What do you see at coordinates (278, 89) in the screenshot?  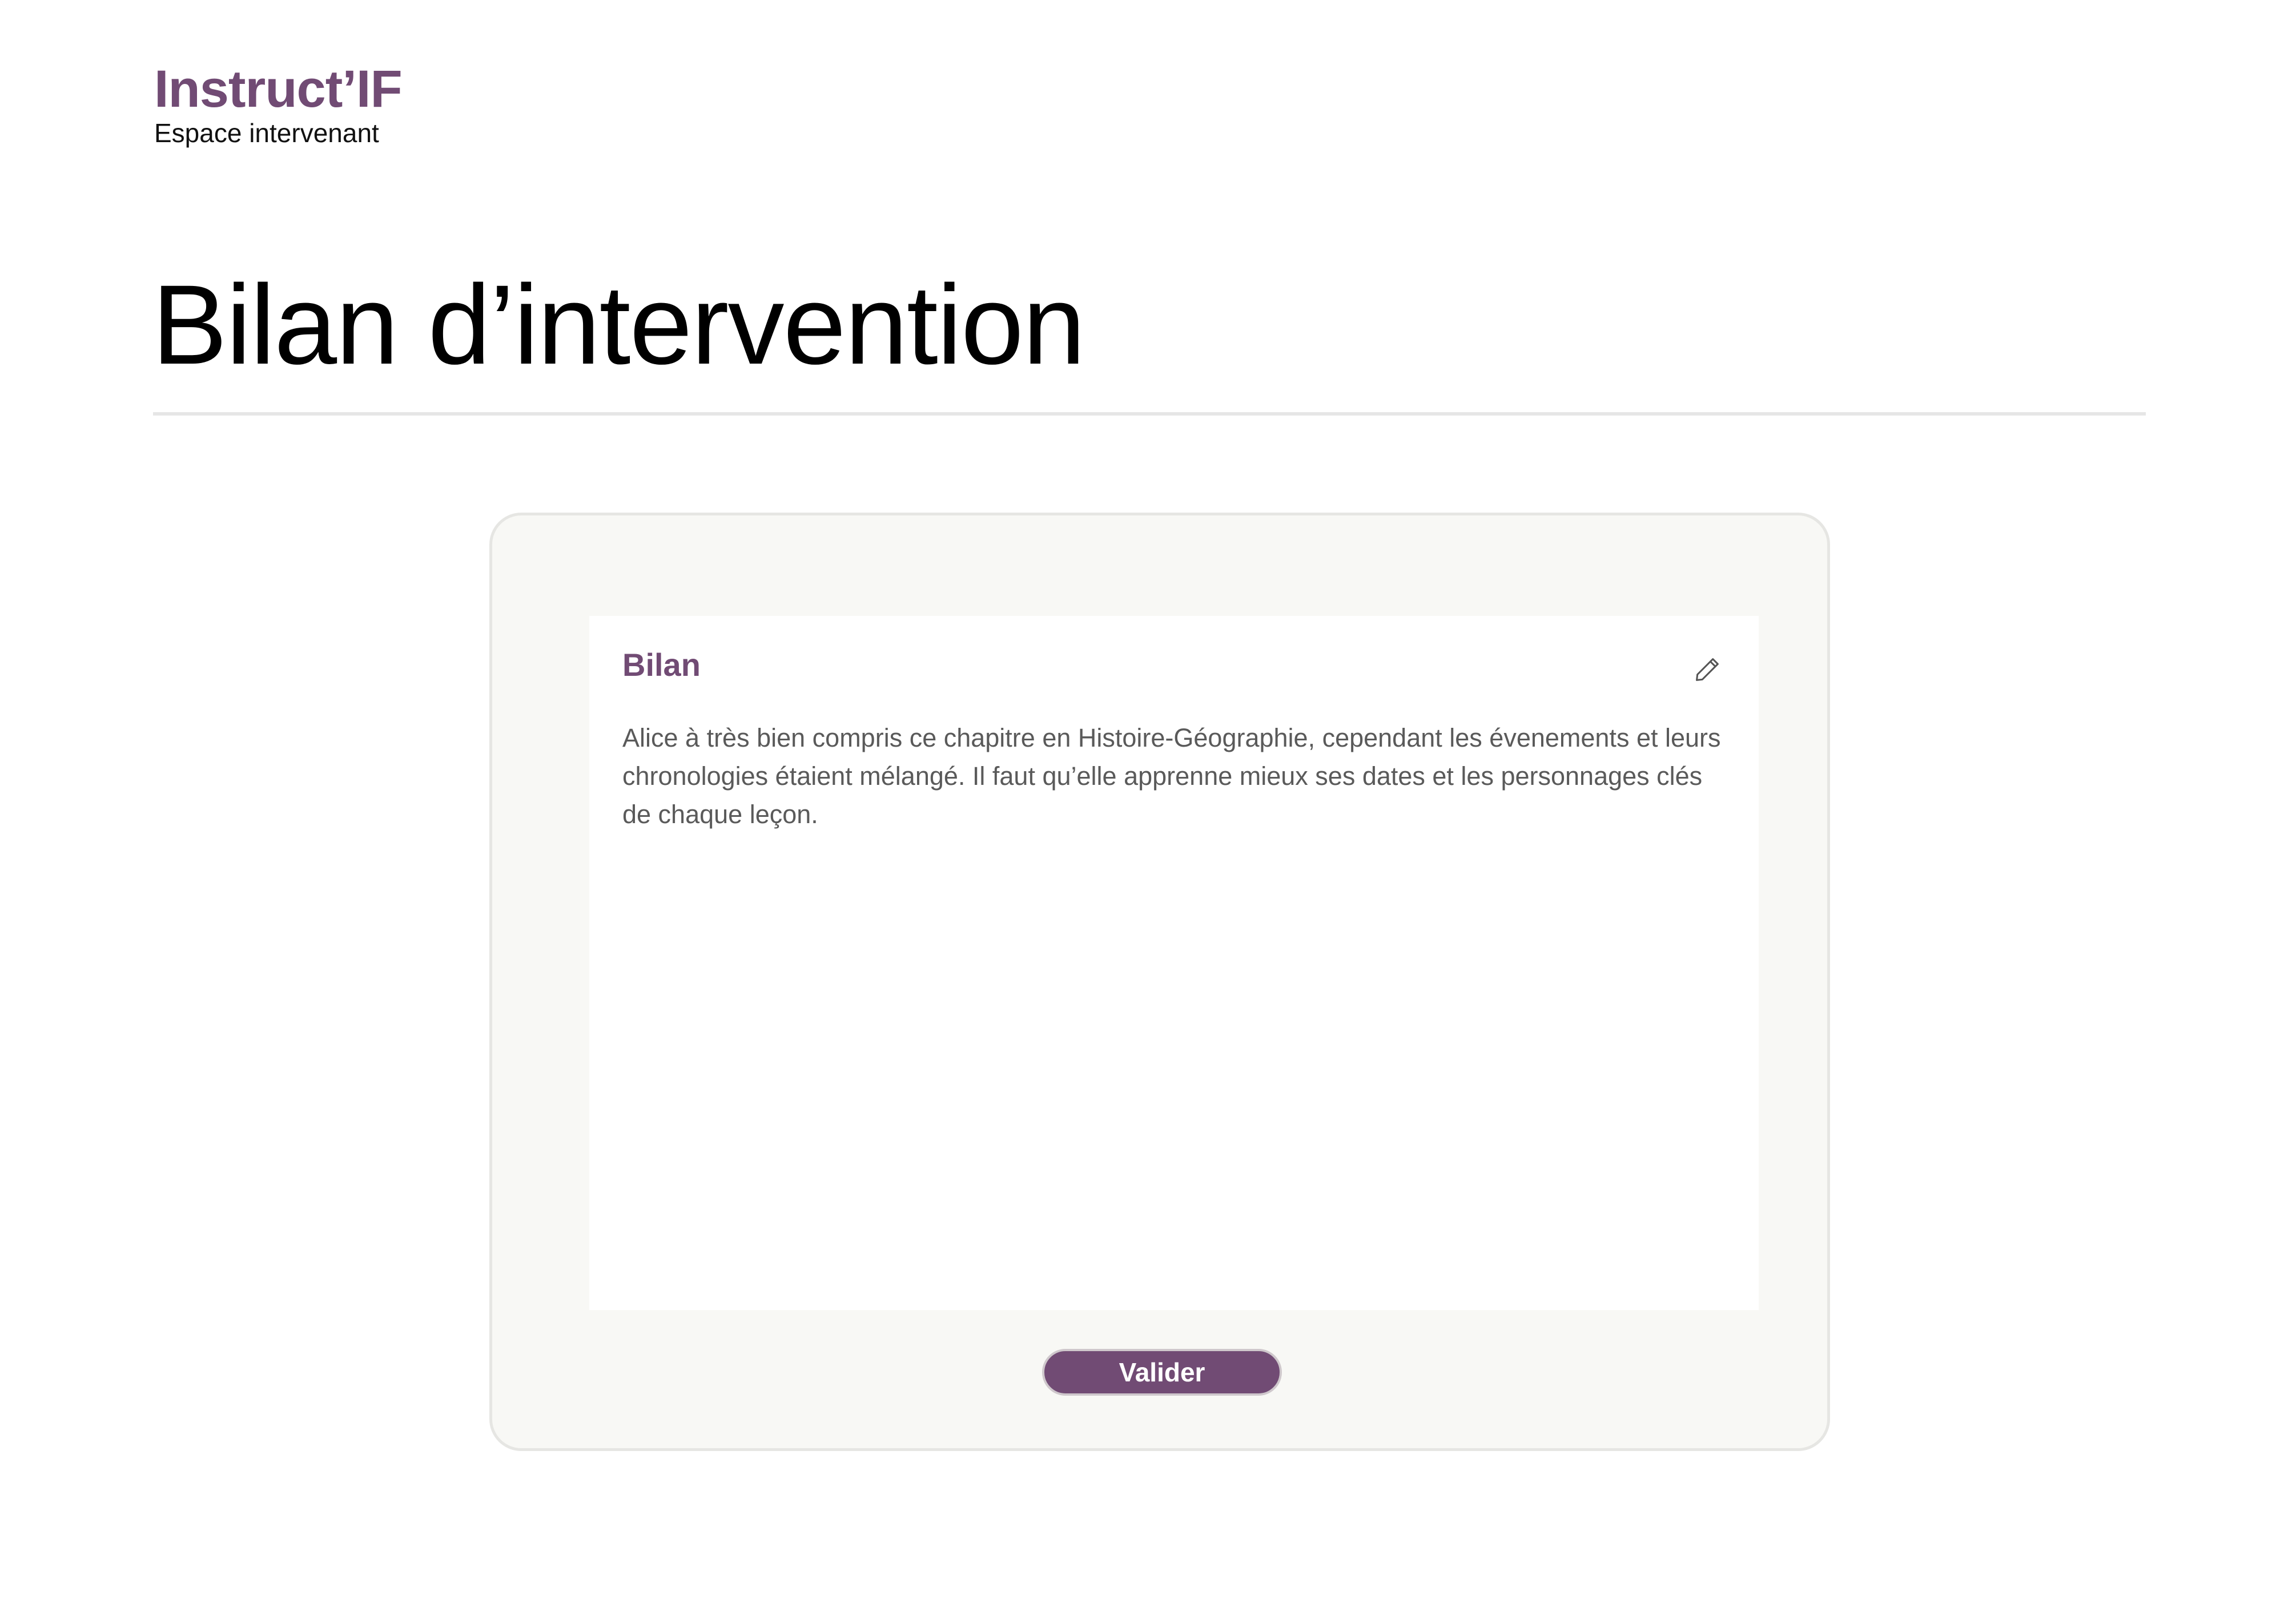 I see `brand-logo-text: Instruct’IF` at bounding box center [278, 89].